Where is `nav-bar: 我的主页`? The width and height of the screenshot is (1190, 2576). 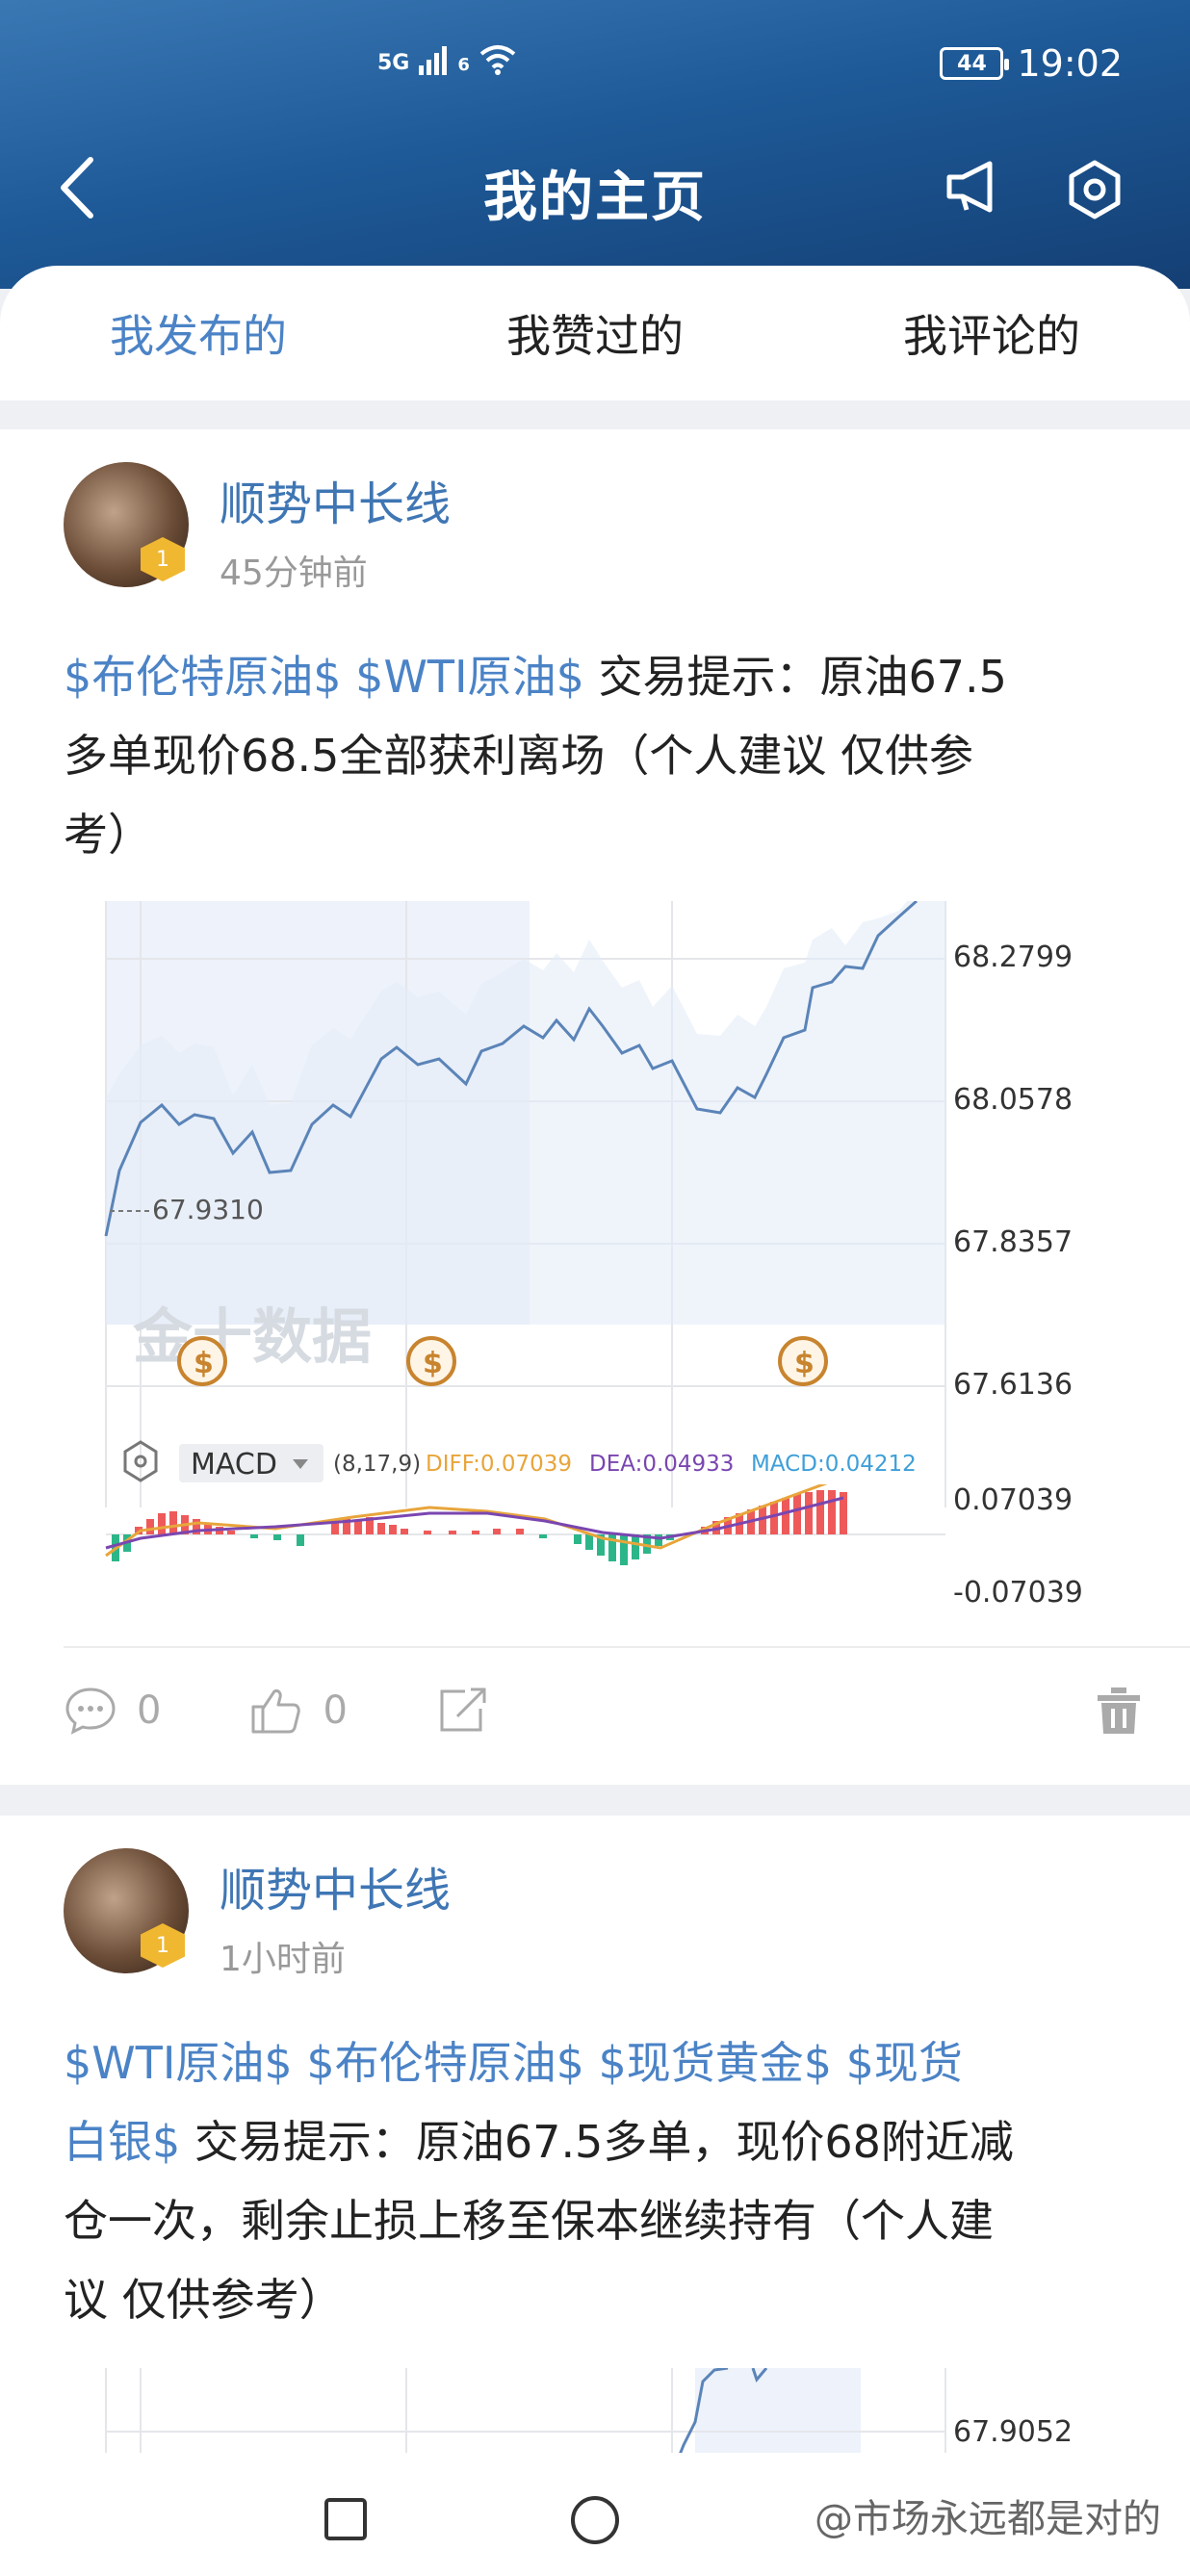 nav-bar: 我的主页 is located at coordinates (595, 188).